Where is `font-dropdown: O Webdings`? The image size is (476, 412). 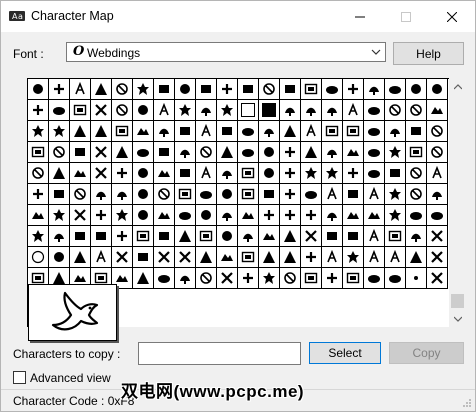 font-dropdown: O Webdings is located at coordinates (226, 52).